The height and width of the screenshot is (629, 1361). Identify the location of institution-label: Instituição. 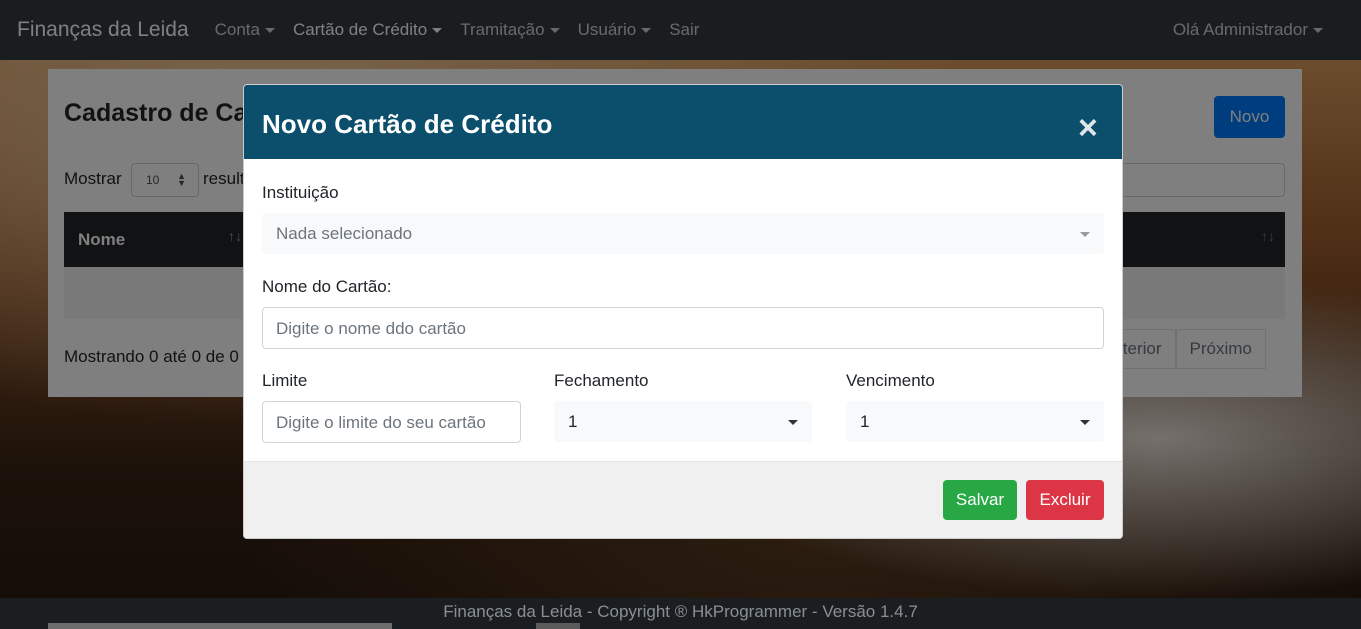
(300, 192).